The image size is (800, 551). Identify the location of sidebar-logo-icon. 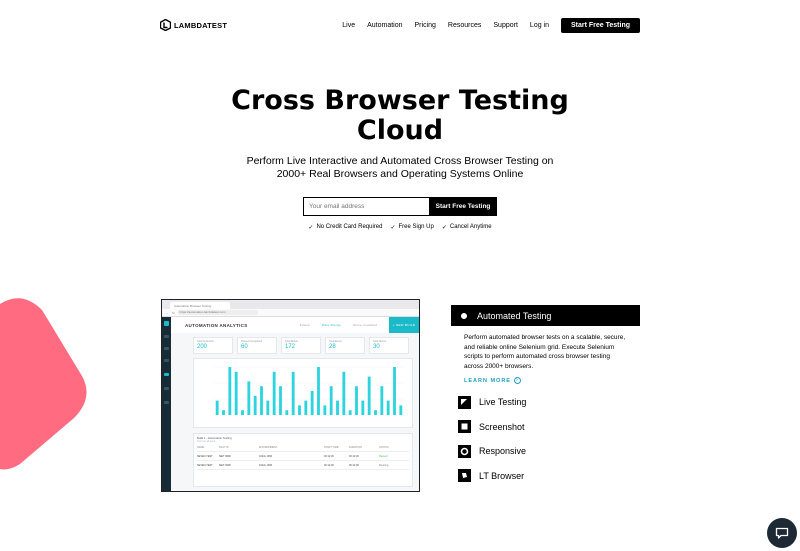
(166, 323).